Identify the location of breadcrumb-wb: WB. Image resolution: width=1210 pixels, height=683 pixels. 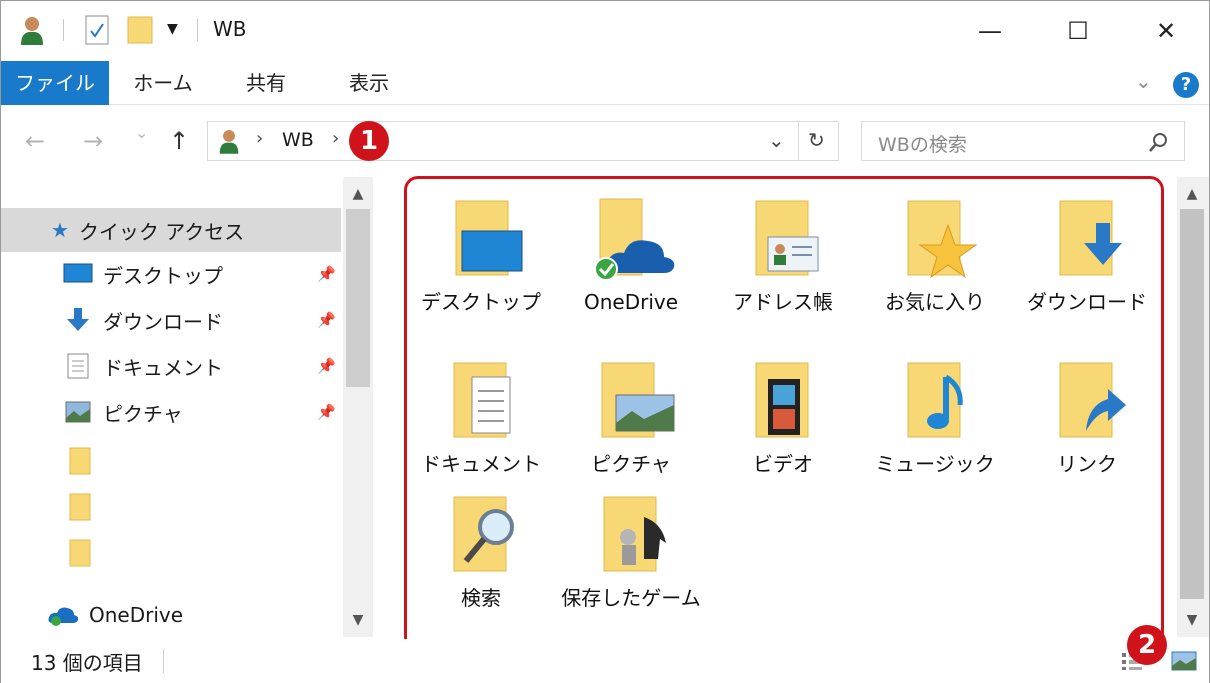
(298, 140).